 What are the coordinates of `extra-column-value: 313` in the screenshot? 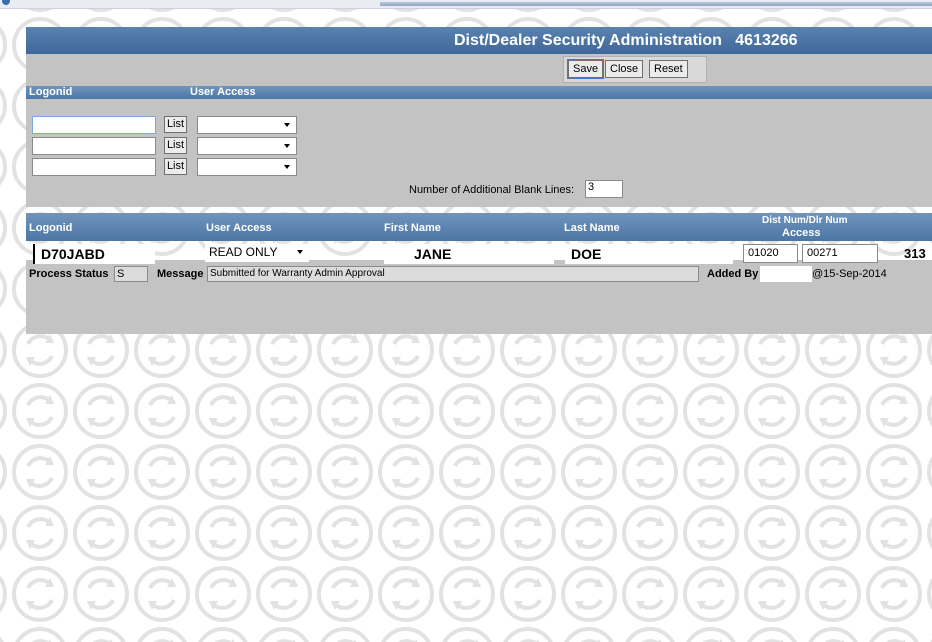 It's located at (915, 253).